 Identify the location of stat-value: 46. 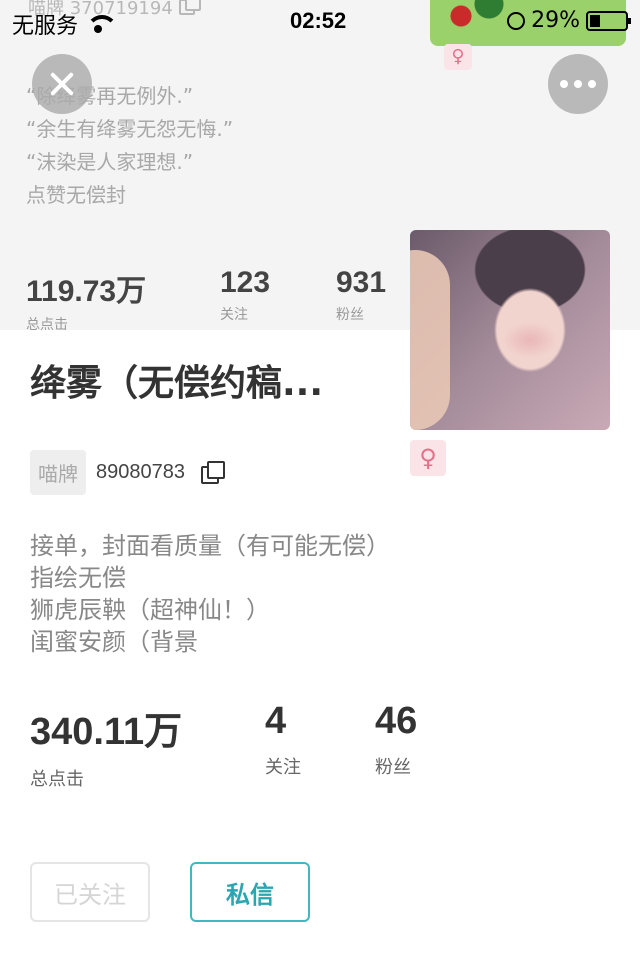
(396, 721).